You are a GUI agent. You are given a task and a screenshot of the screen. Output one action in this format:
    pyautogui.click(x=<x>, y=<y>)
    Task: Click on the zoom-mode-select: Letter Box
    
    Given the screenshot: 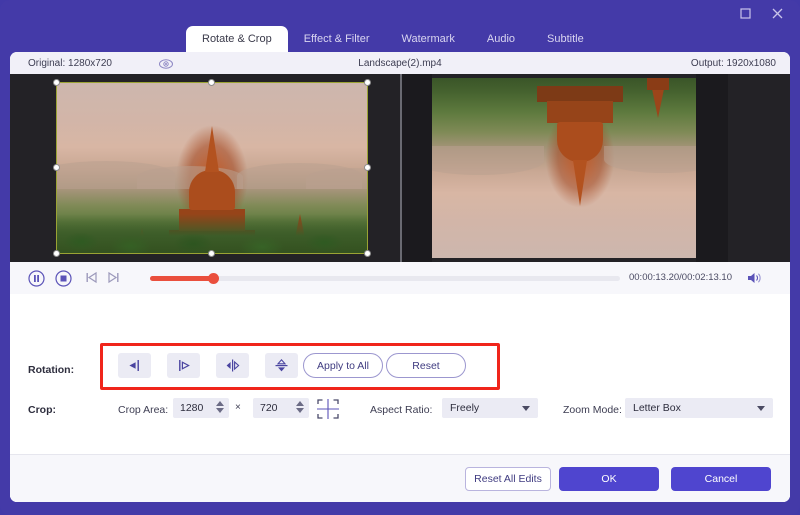 What is the action you would take?
    pyautogui.click(x=699, y=408)
    